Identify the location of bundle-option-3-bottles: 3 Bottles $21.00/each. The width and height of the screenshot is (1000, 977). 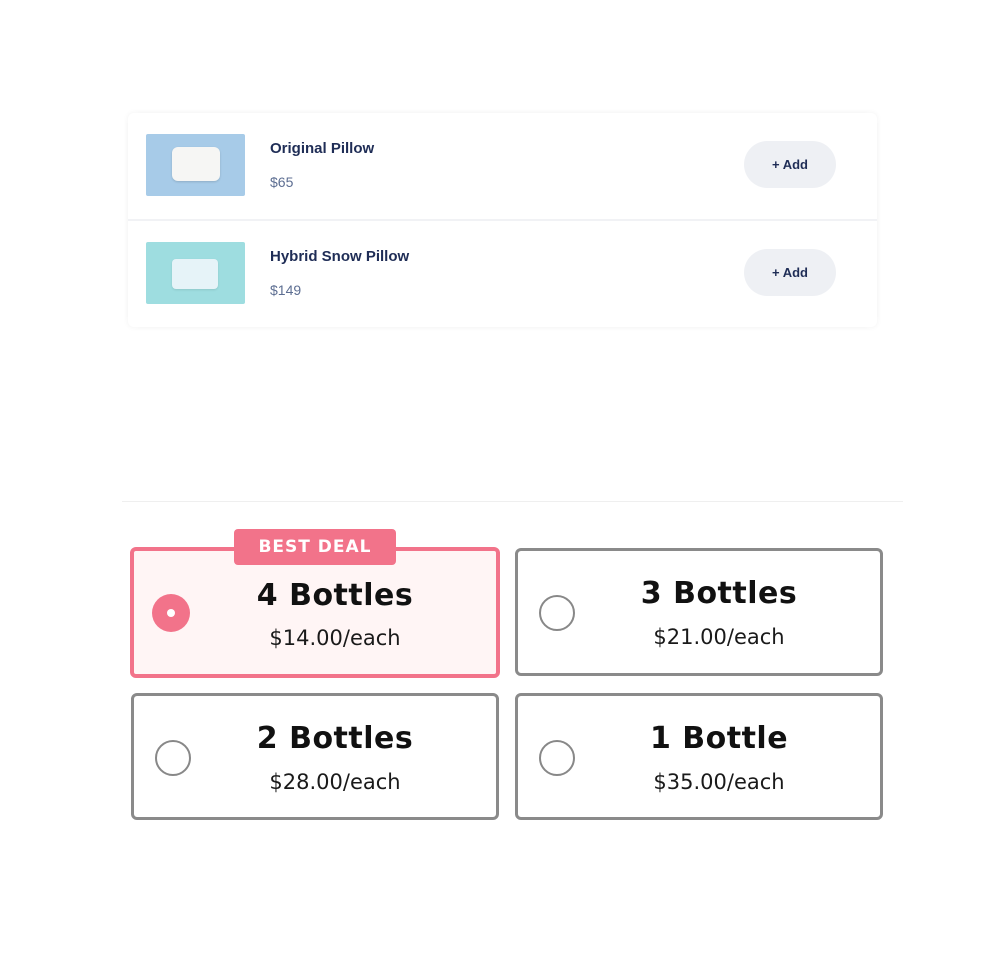
(699, 612).